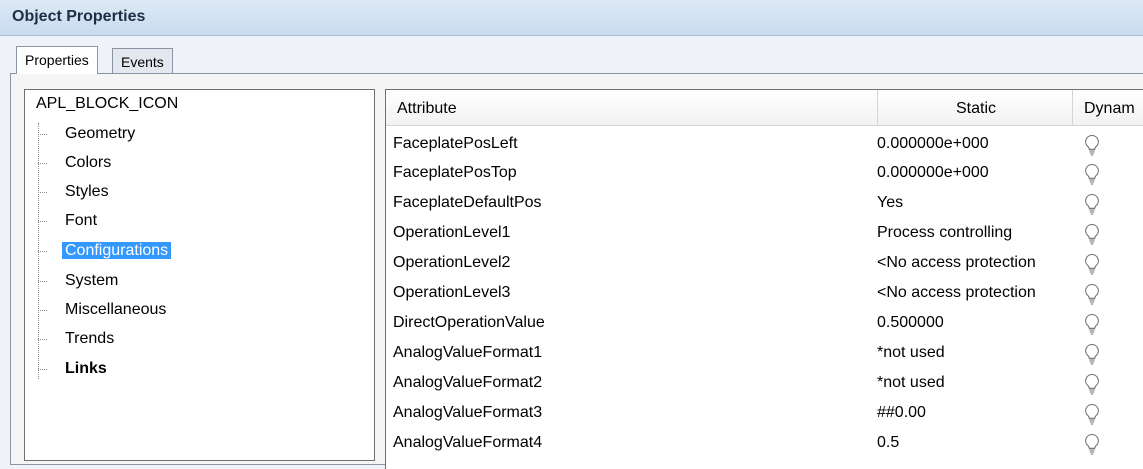 This screenshot has width=1143, height=469. What do you see at coordinates (764, 443) in the screenshot?
I see `table-row: AnalogValueFormat4 0.5` at bounding box center [764, 443].